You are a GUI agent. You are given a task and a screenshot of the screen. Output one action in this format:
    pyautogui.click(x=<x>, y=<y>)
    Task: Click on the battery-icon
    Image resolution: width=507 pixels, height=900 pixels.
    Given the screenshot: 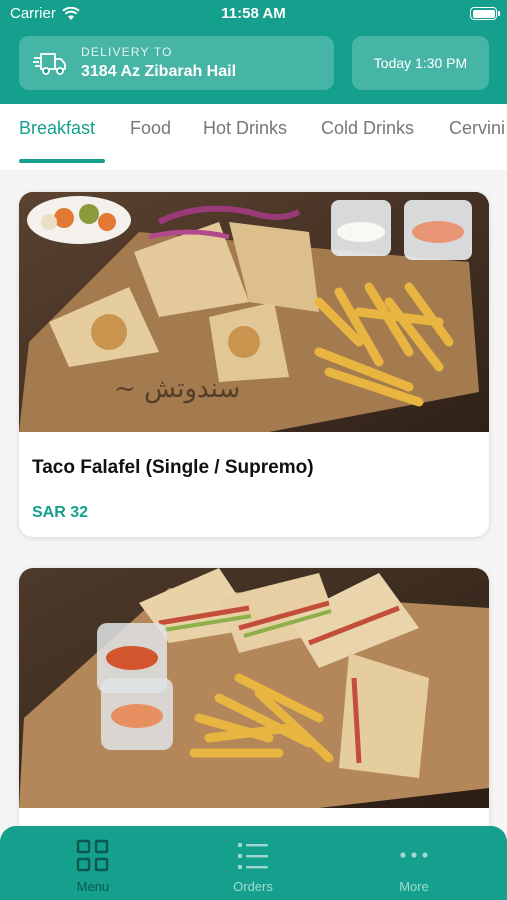 What is the action you would take?
    pyautogui.click(x=485, y=13)
    